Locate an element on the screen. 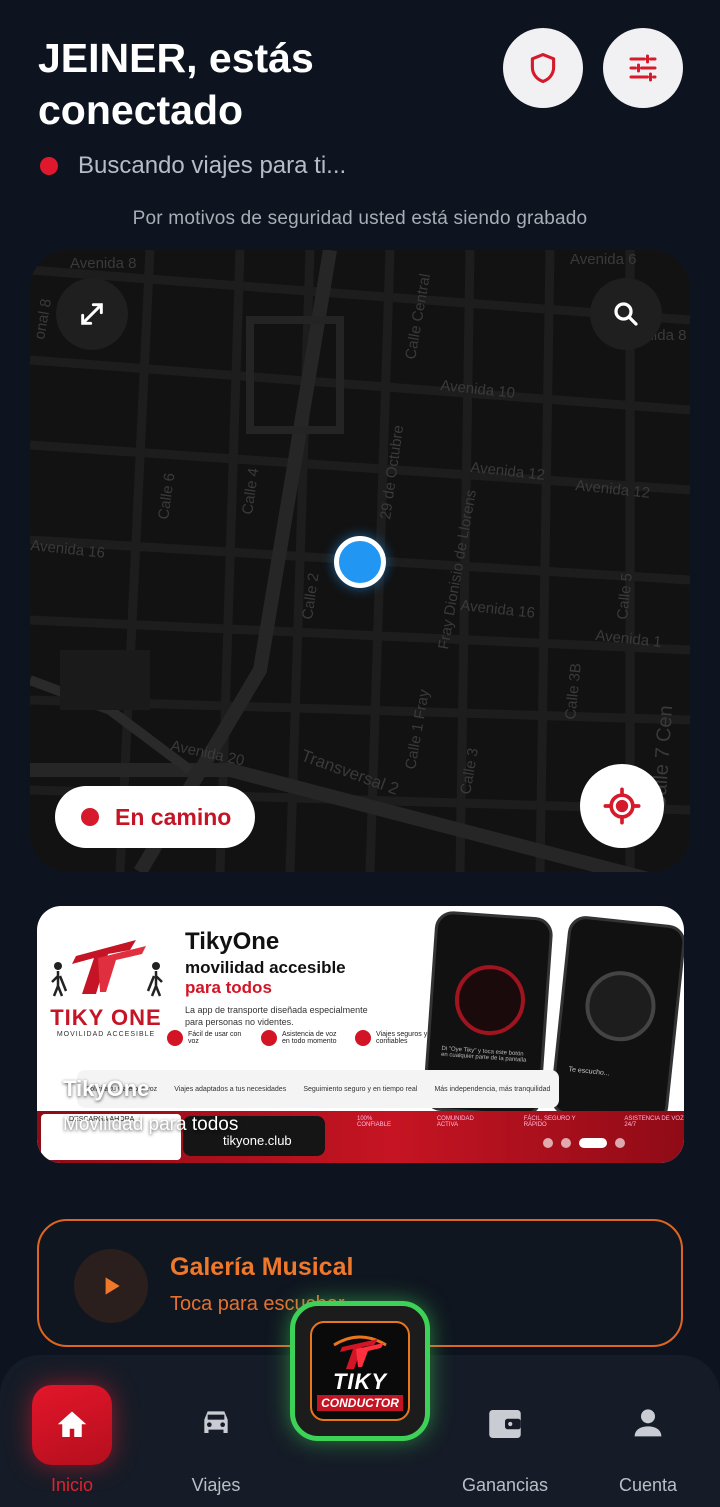  logo-text: TIKY ONE is located at coordinates (106, 1017).